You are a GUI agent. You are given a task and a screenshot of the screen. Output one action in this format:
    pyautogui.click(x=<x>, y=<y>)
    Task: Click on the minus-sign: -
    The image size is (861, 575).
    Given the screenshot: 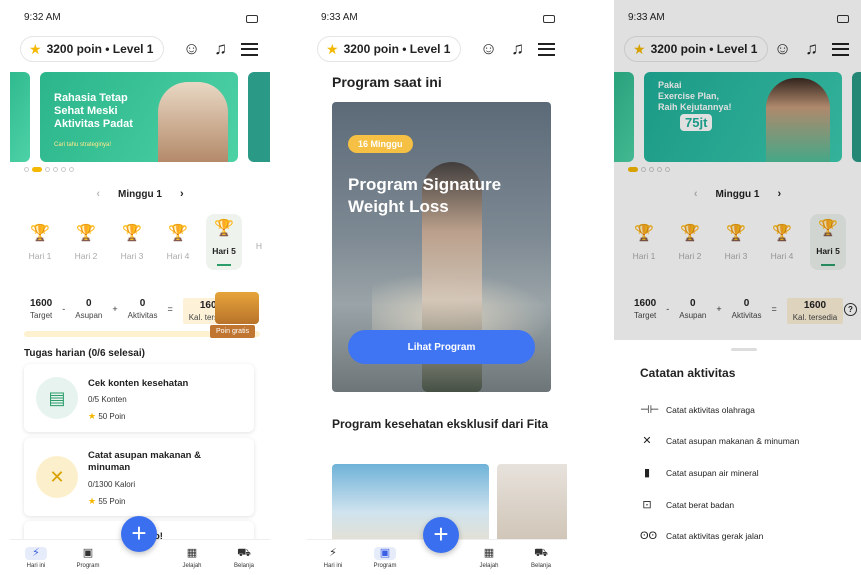 What is the action you would take?
    pyautogui.click(x=64, y=309)
    